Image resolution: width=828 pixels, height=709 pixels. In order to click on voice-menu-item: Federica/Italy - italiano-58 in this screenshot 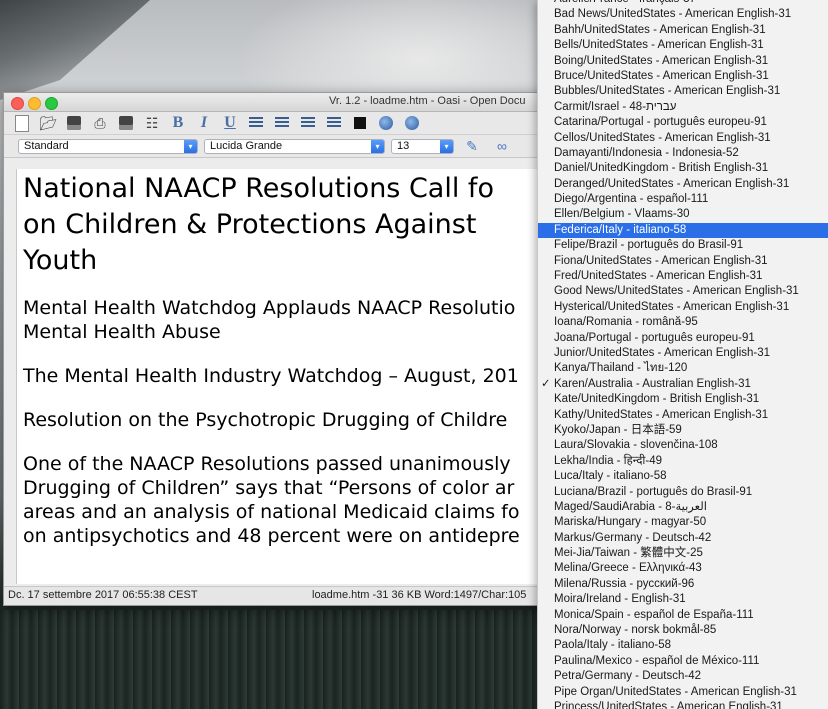, I will do `click(683, 230)`.